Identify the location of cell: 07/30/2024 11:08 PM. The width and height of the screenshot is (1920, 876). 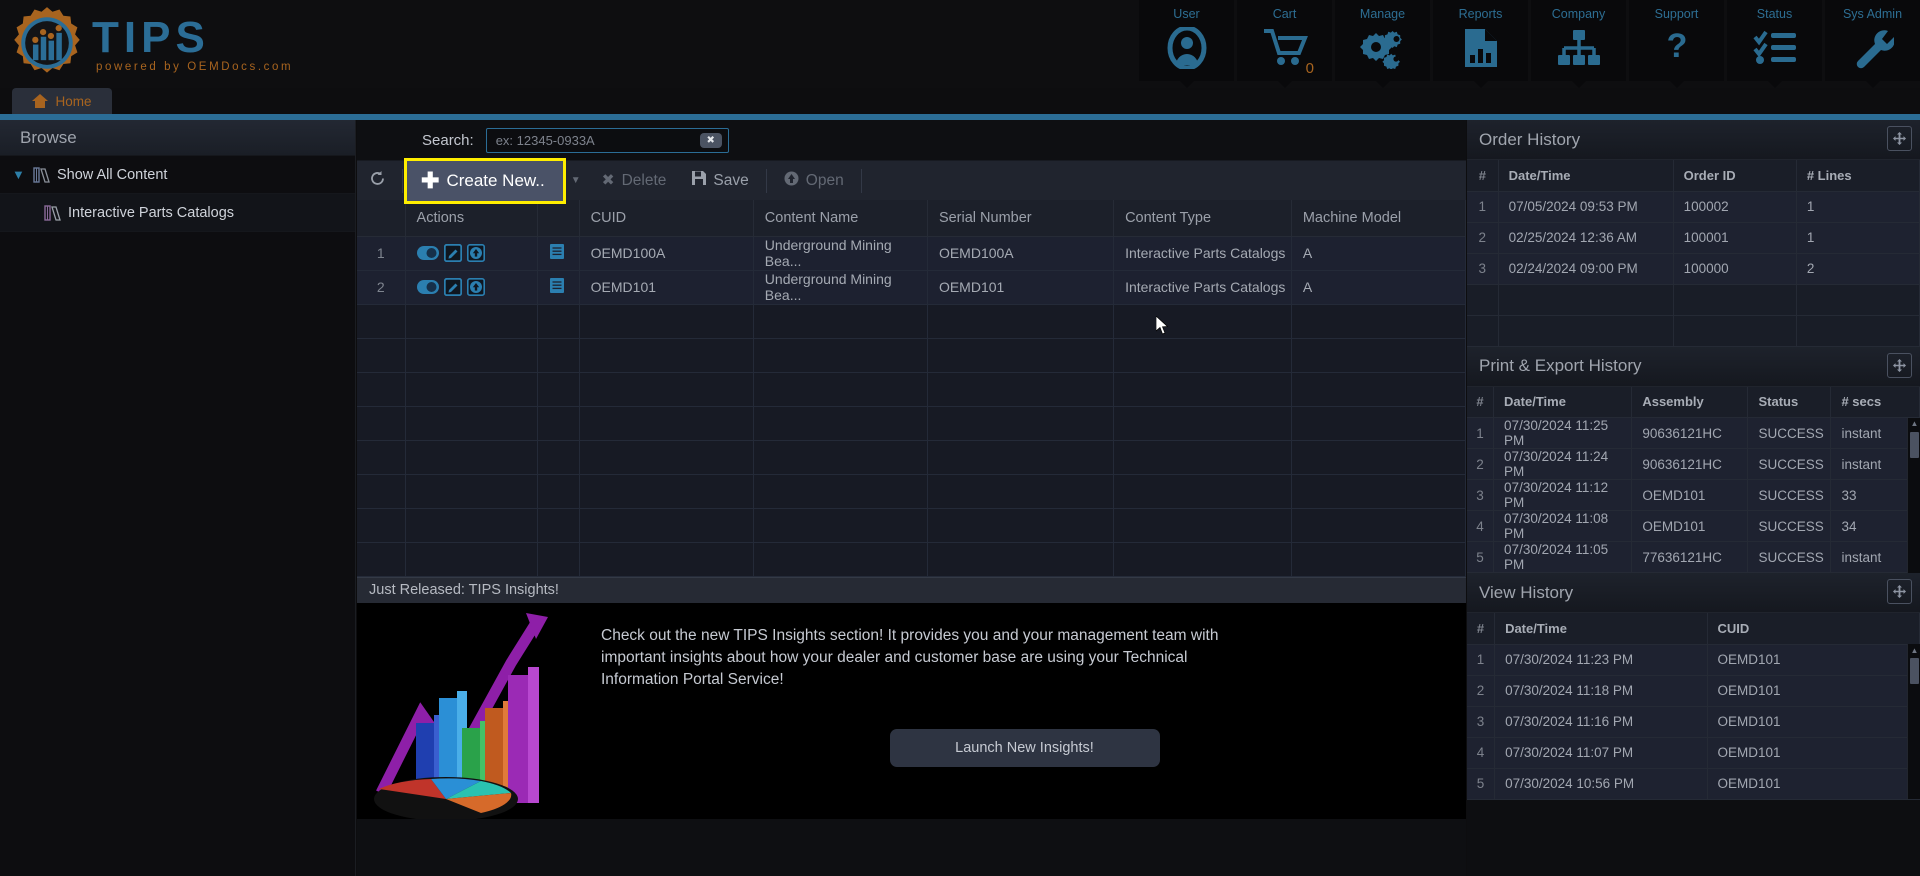
(1563, 526).